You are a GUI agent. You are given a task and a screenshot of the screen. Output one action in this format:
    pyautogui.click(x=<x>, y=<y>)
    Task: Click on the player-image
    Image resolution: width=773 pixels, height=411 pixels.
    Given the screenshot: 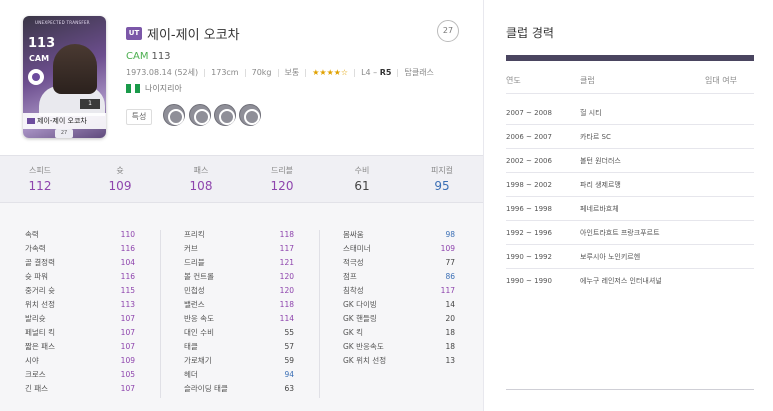 What is the action you would take?
    pyautogui.click(x=75, y=69)
    